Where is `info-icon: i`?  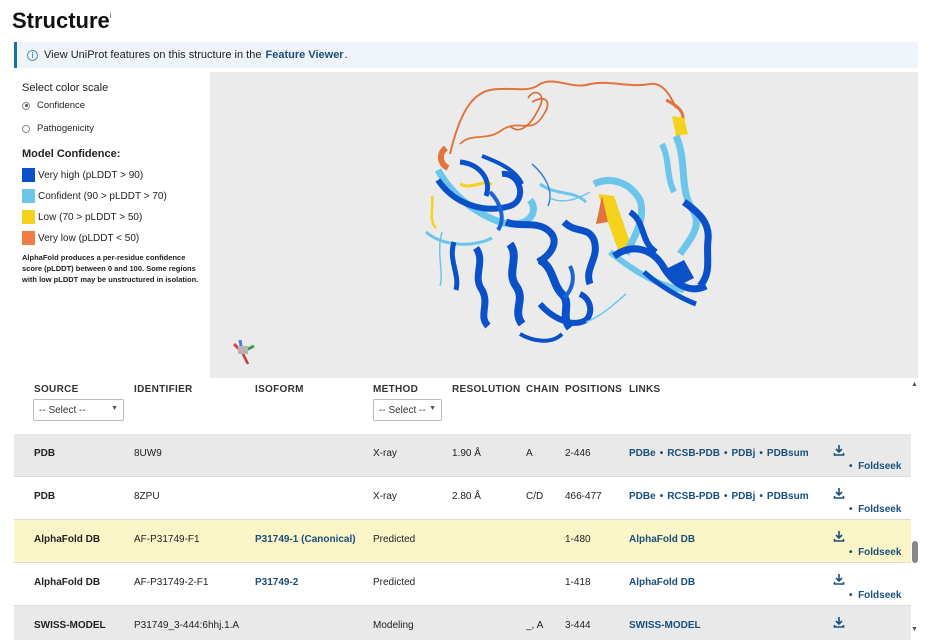
info-icon: i is located at coordinates (32, 55).